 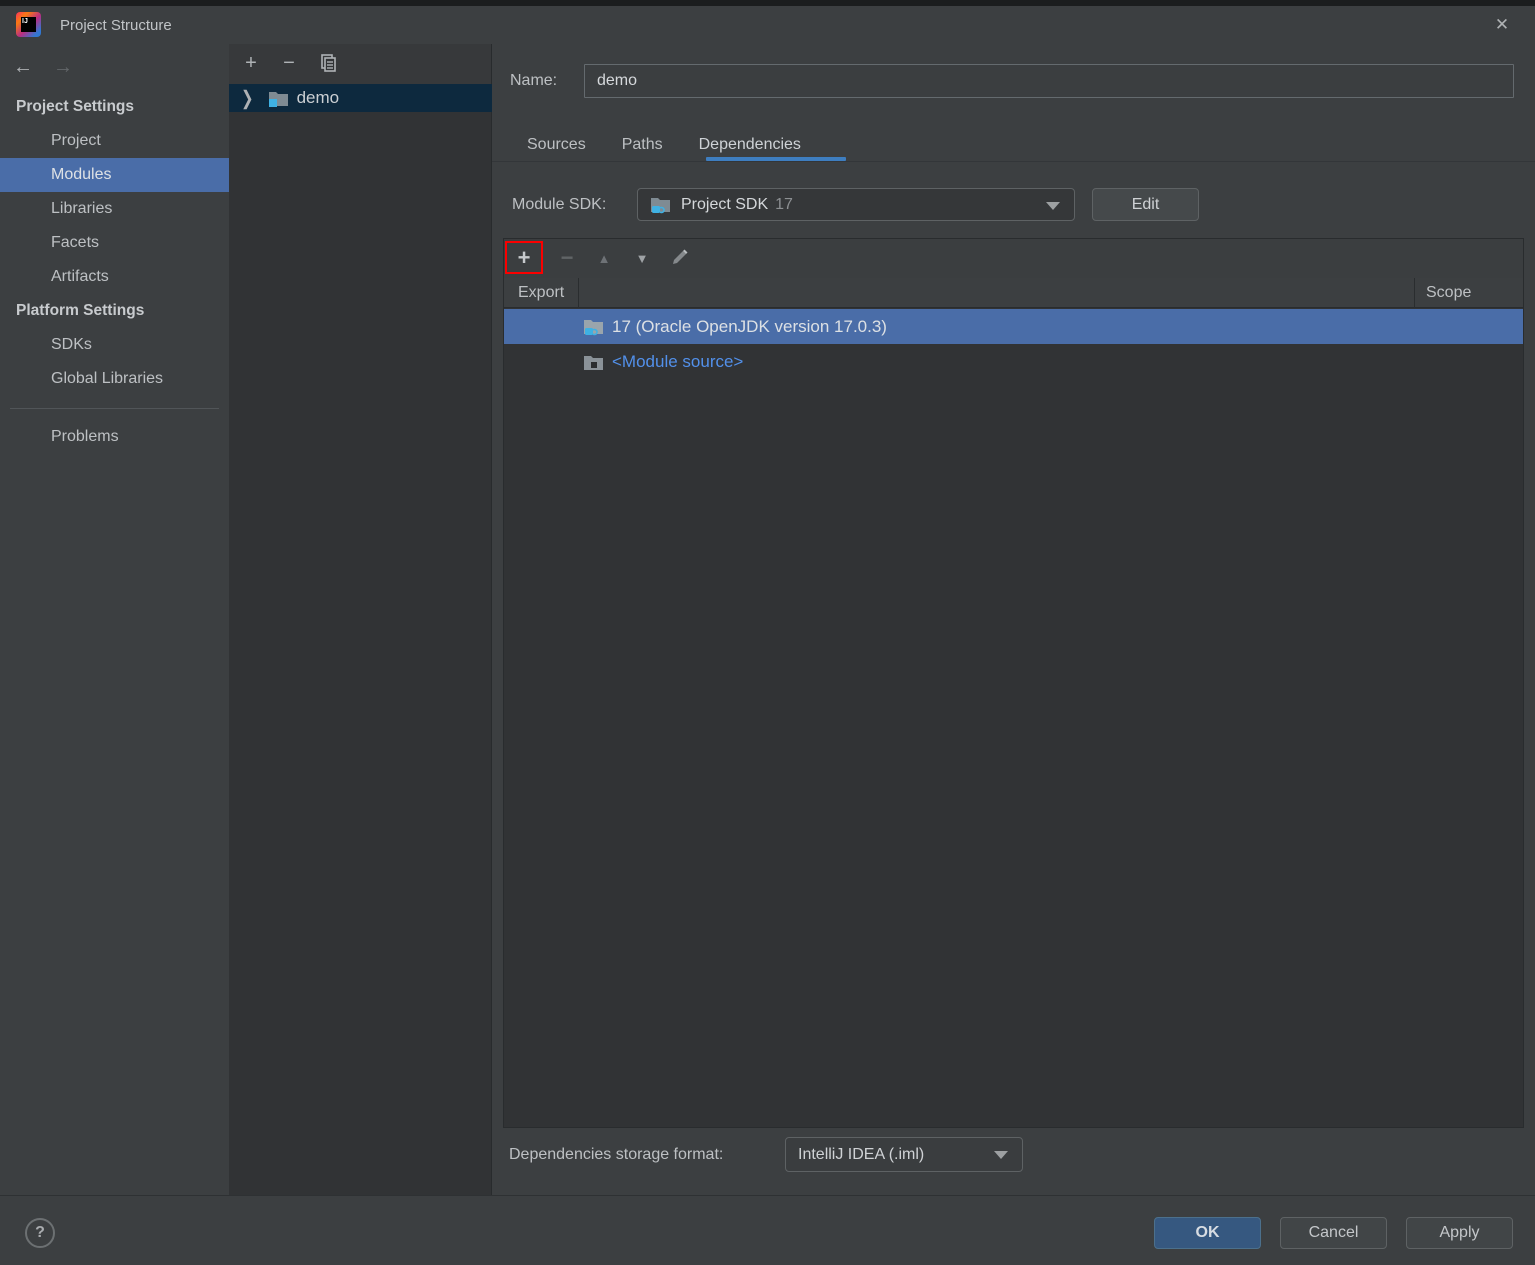 What do you see at coordinates (28, 24) in the screenshot?
I see `intellij-logo-icon: IJ` at bounding box center [28, 24].